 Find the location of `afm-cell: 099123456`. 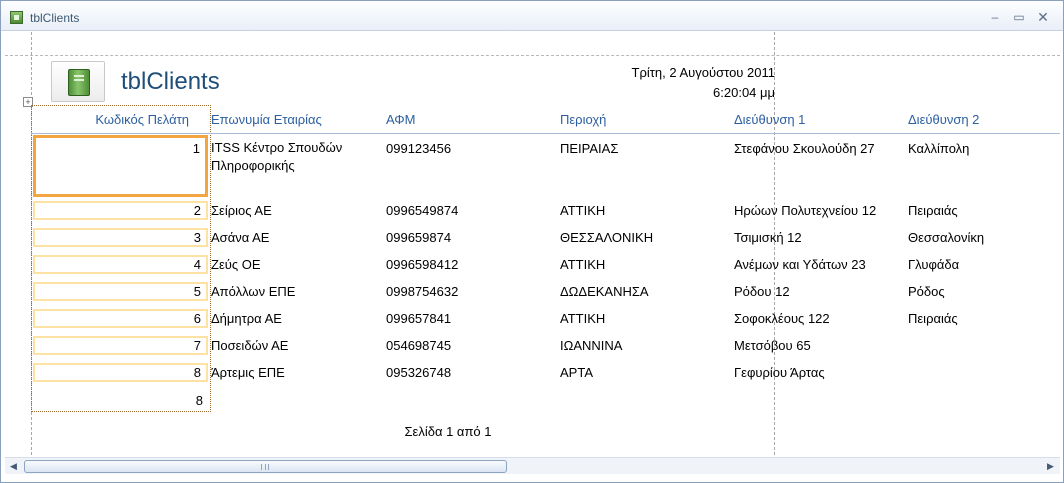

afm-cell: 099123456 is located at coordinates (419, 148).